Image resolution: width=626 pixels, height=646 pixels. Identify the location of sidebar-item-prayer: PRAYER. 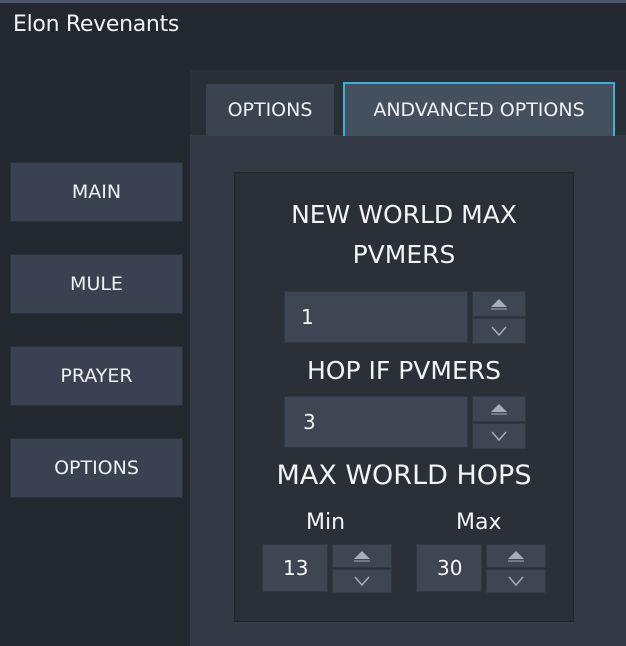
(96, 376).